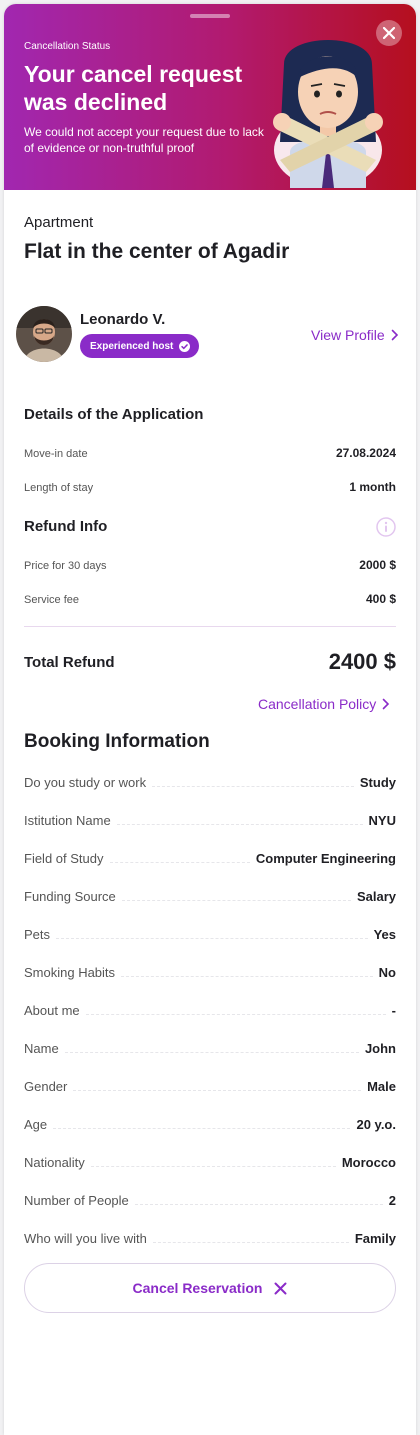 This screenshot has height=1435, width=420. Describe the element at coordinates (210, 599) in the screenshot. I see `fee-row: Service fee 400 $` at that location.